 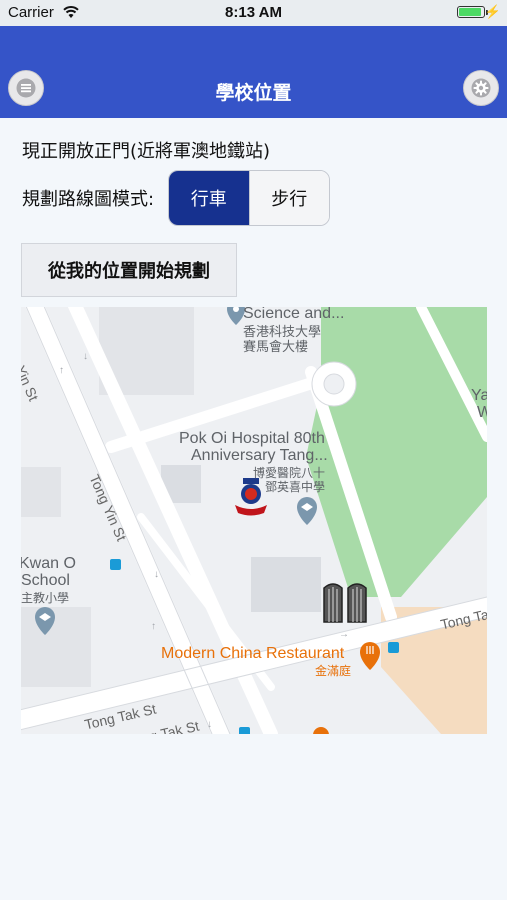 What do you see at coordinates (146, 151) in the screenshot?
I see `gate-status-text: 現正開放正門(近將軍澳地鐵站)` at bounding box center [146, 151].